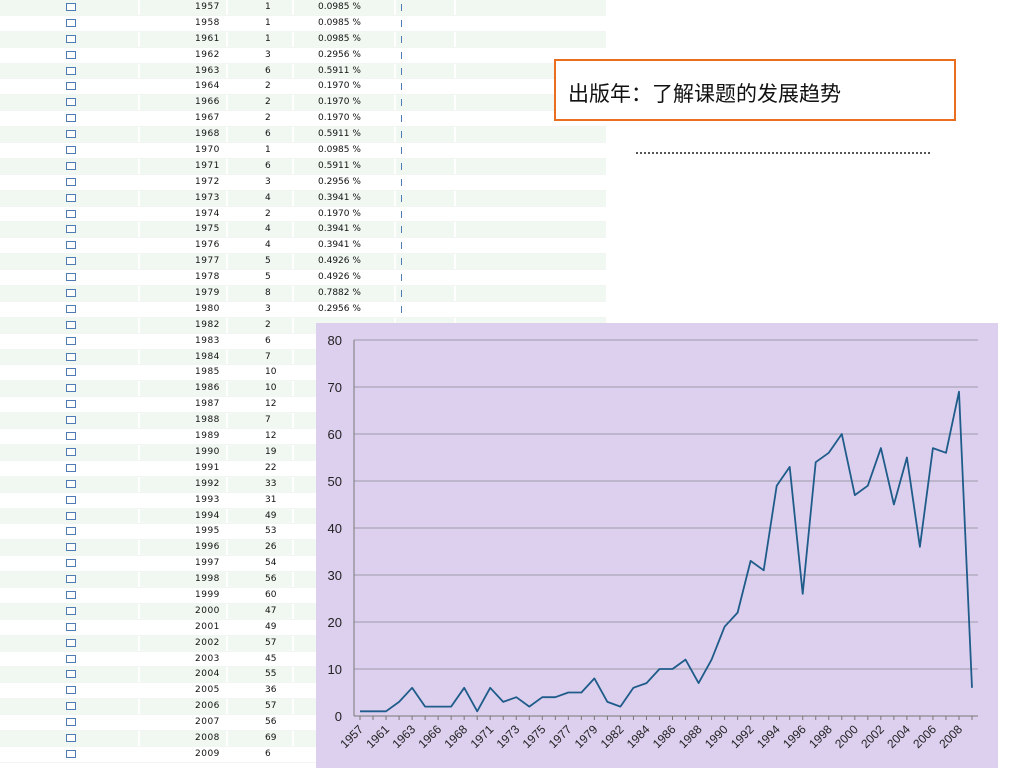 Image resolution: width=1024 pixels, height=772 pixels. What do you see at coordinates (271, 626) in the screenshot?
I see `count-cell: 49` at bounding box center [271, 626].